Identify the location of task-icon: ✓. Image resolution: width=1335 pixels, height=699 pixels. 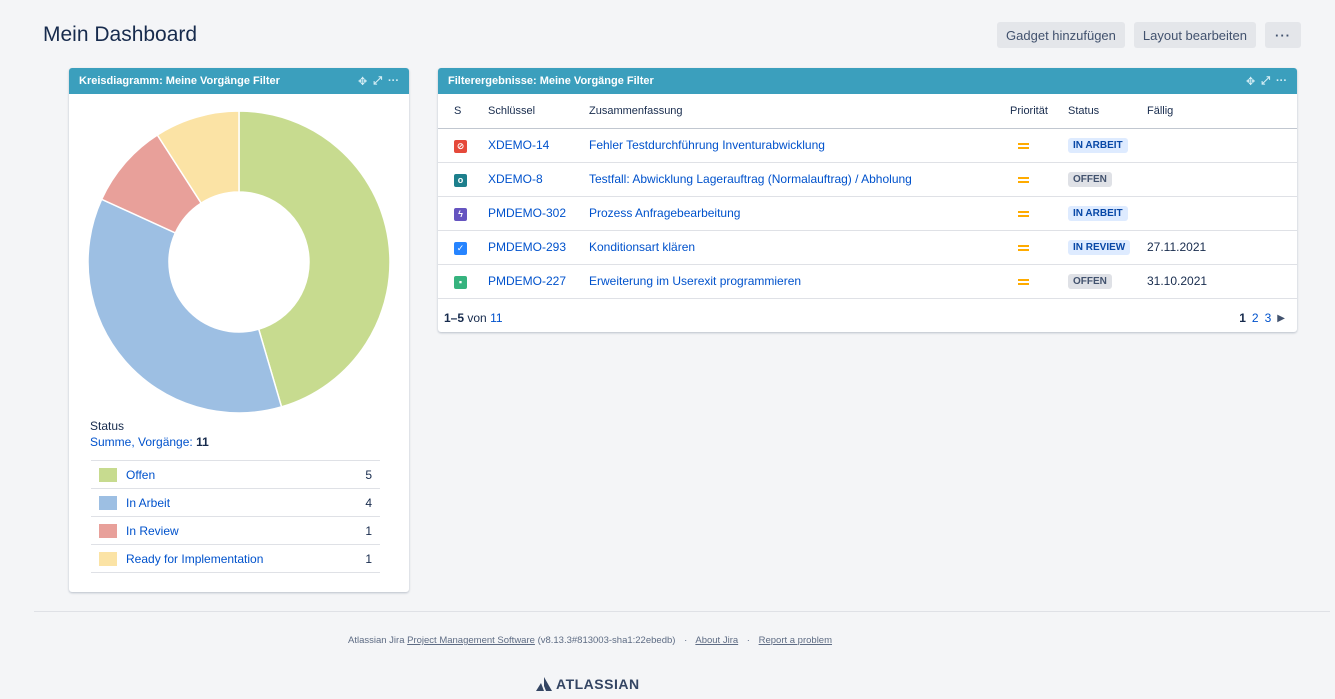
(460, 248).